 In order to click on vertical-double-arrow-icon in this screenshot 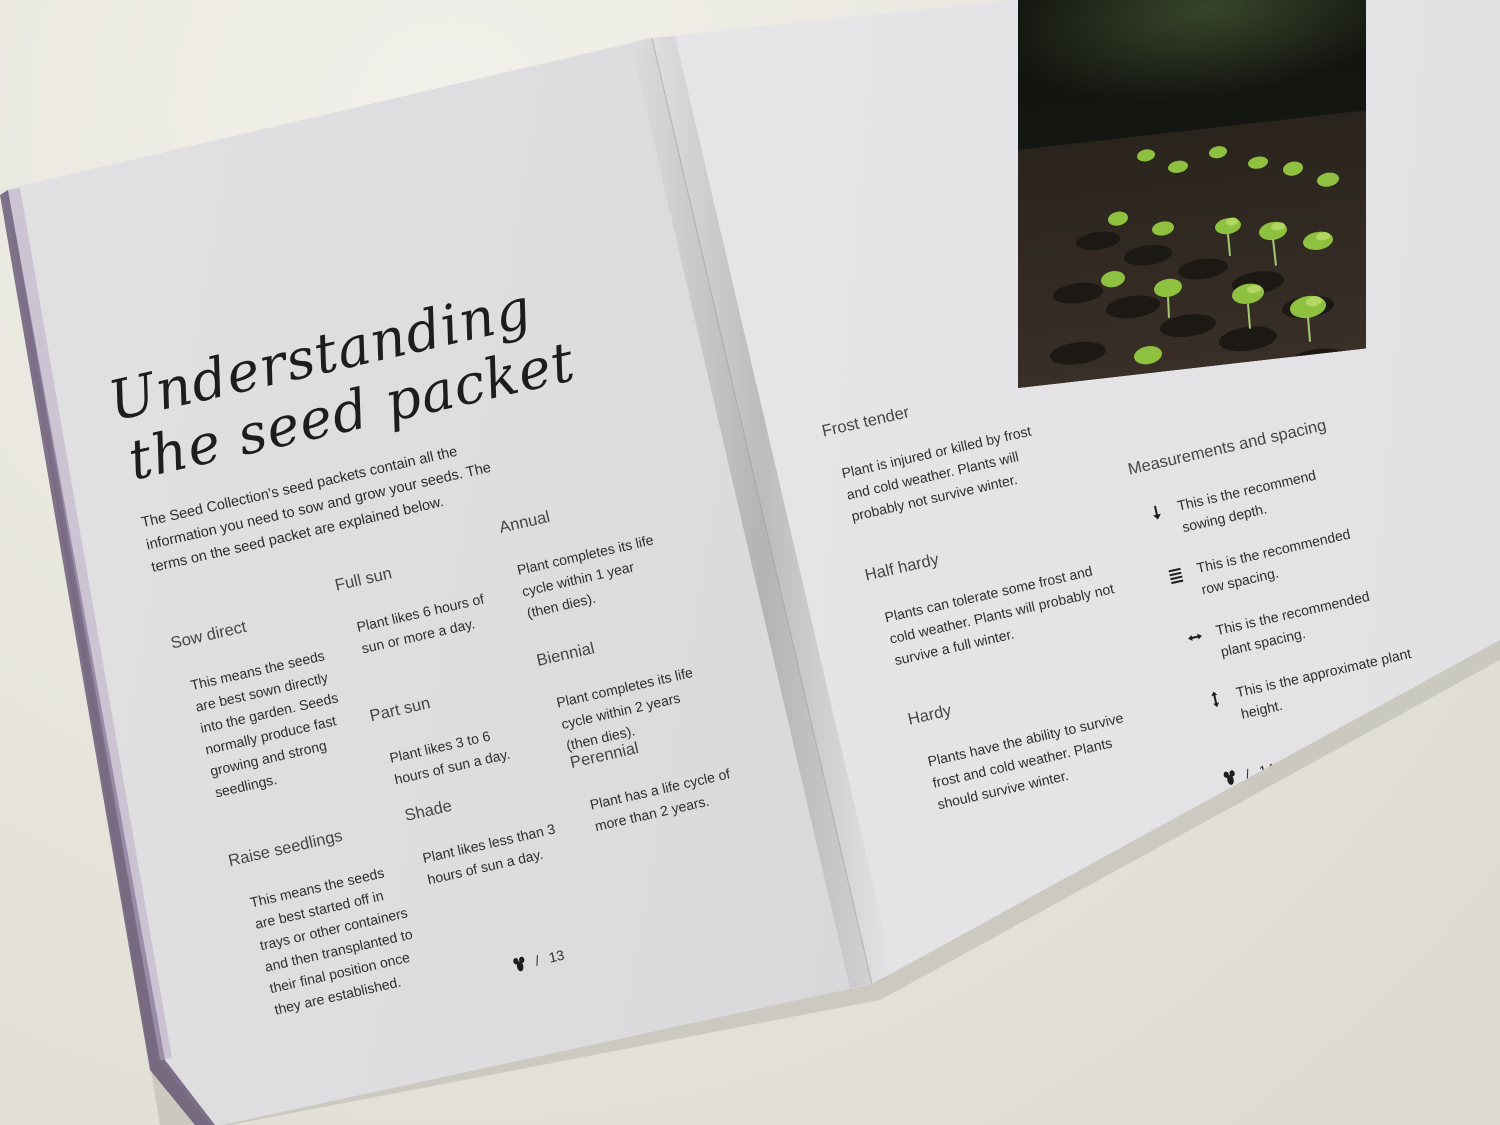, I will do `click(1215, 699)`.